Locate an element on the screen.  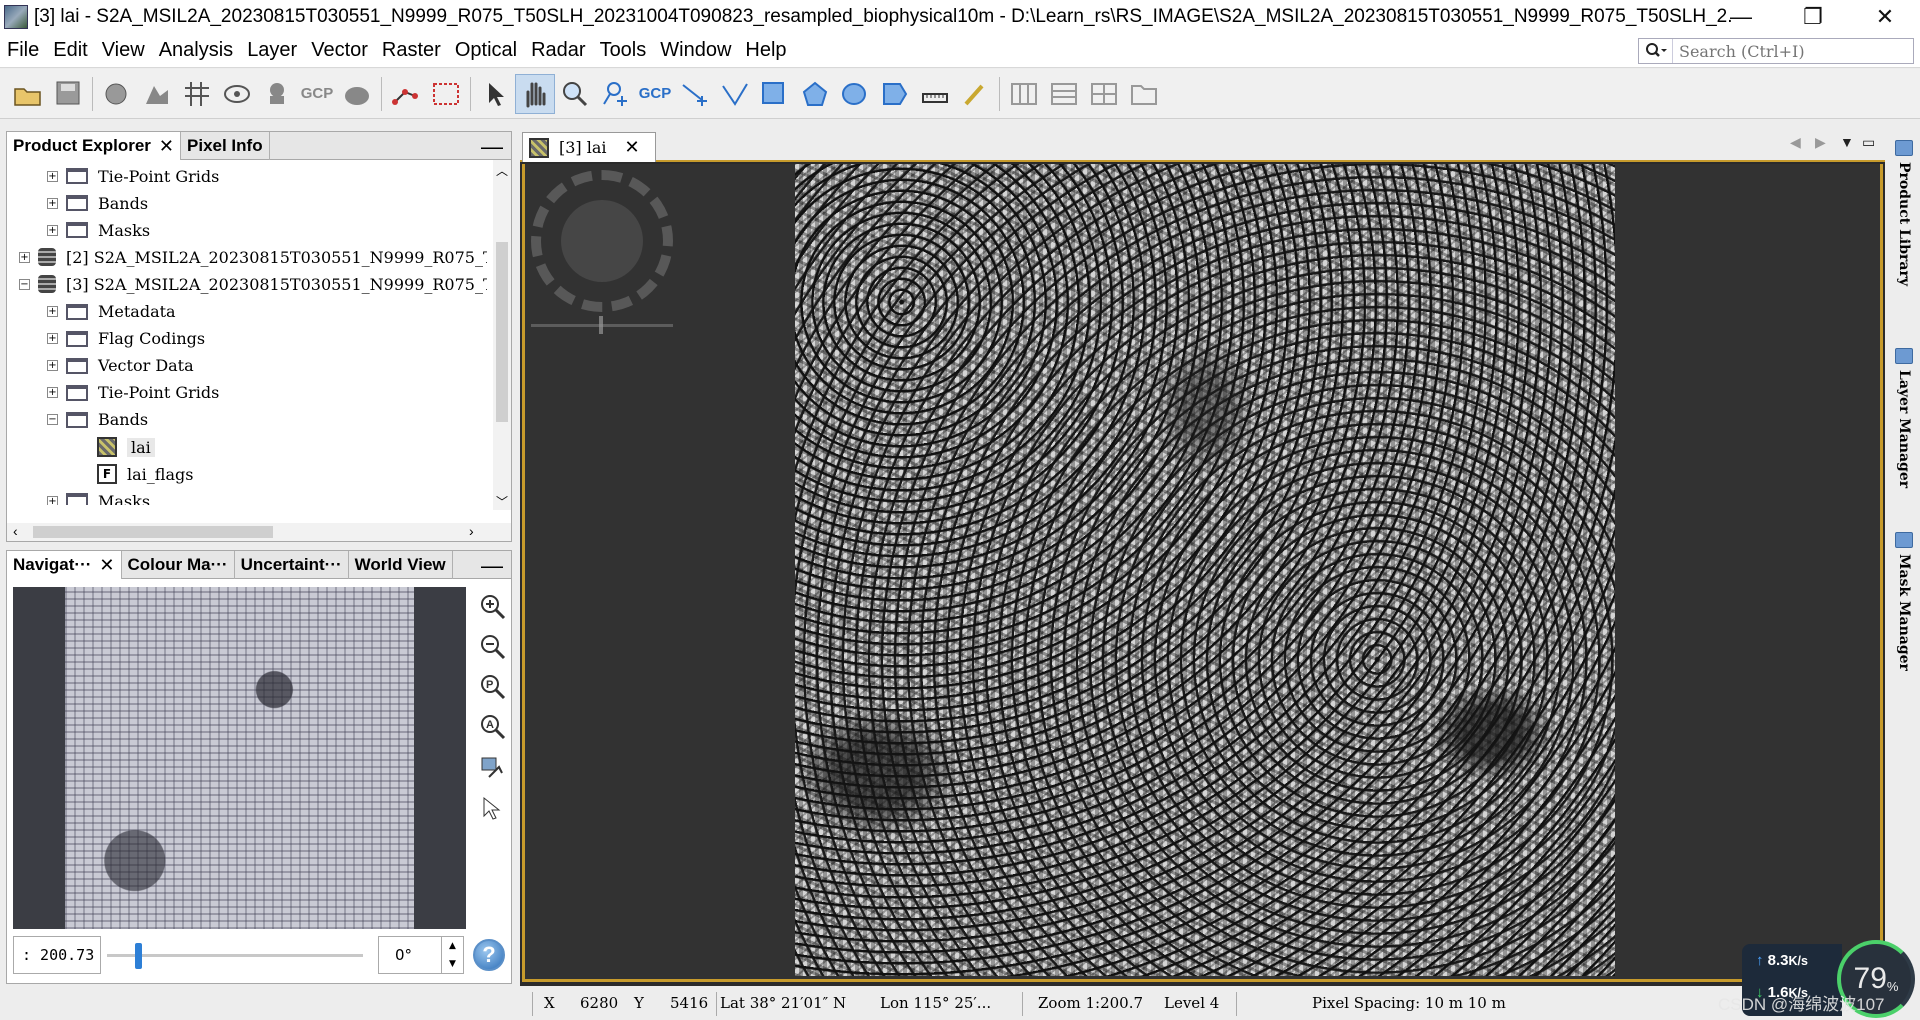
close-button: ✕ is located at coordinates (1885, 17).